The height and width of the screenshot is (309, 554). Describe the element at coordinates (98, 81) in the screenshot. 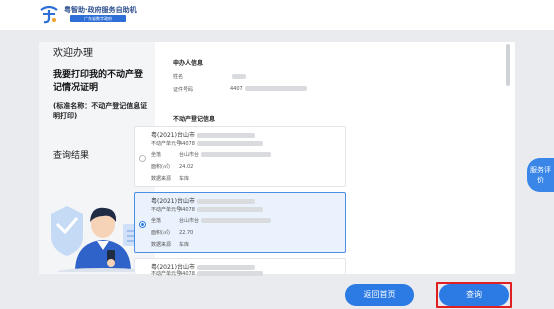

I see `service-title: 我要打印我的不动产登记情况证明` at that location.